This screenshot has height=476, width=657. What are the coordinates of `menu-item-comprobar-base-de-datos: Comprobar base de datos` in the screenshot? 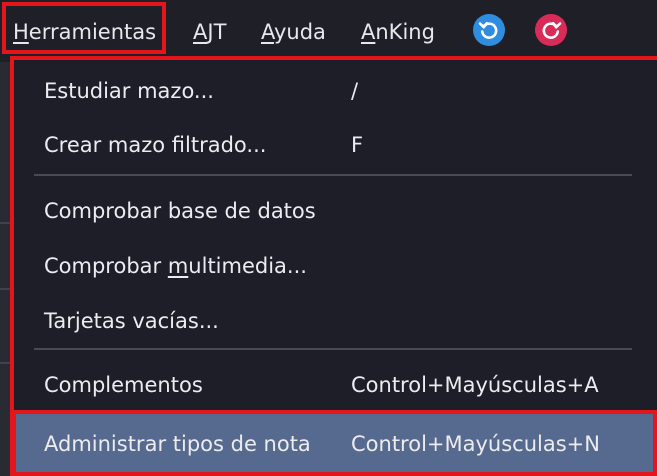 It's located at (335, 211).